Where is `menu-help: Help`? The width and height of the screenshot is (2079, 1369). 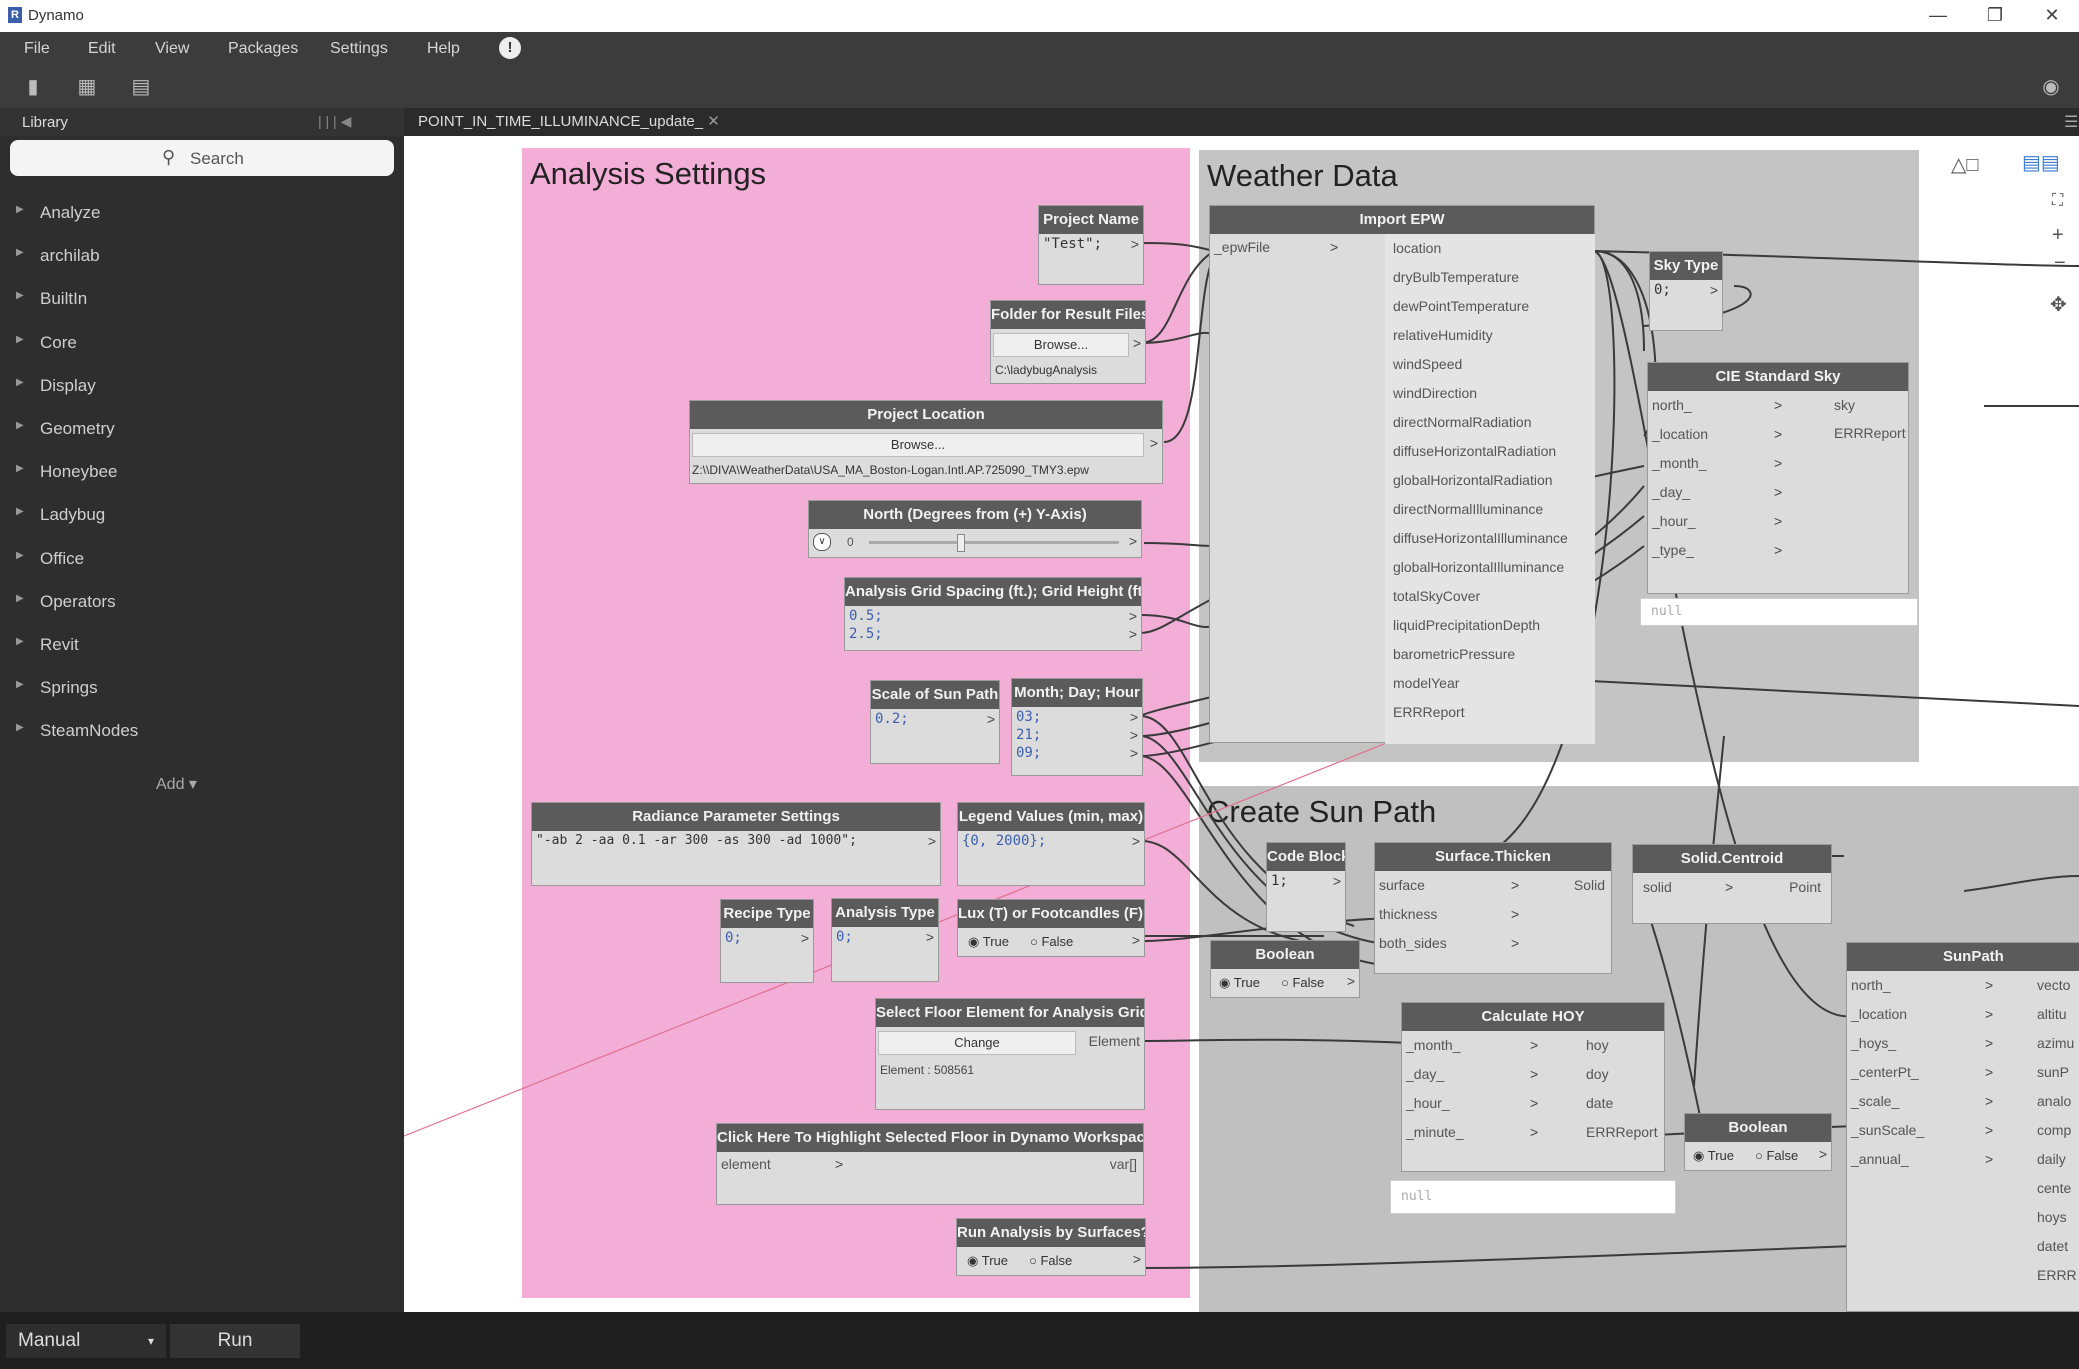 menu-help: Help is located at coordinates (443, 49).